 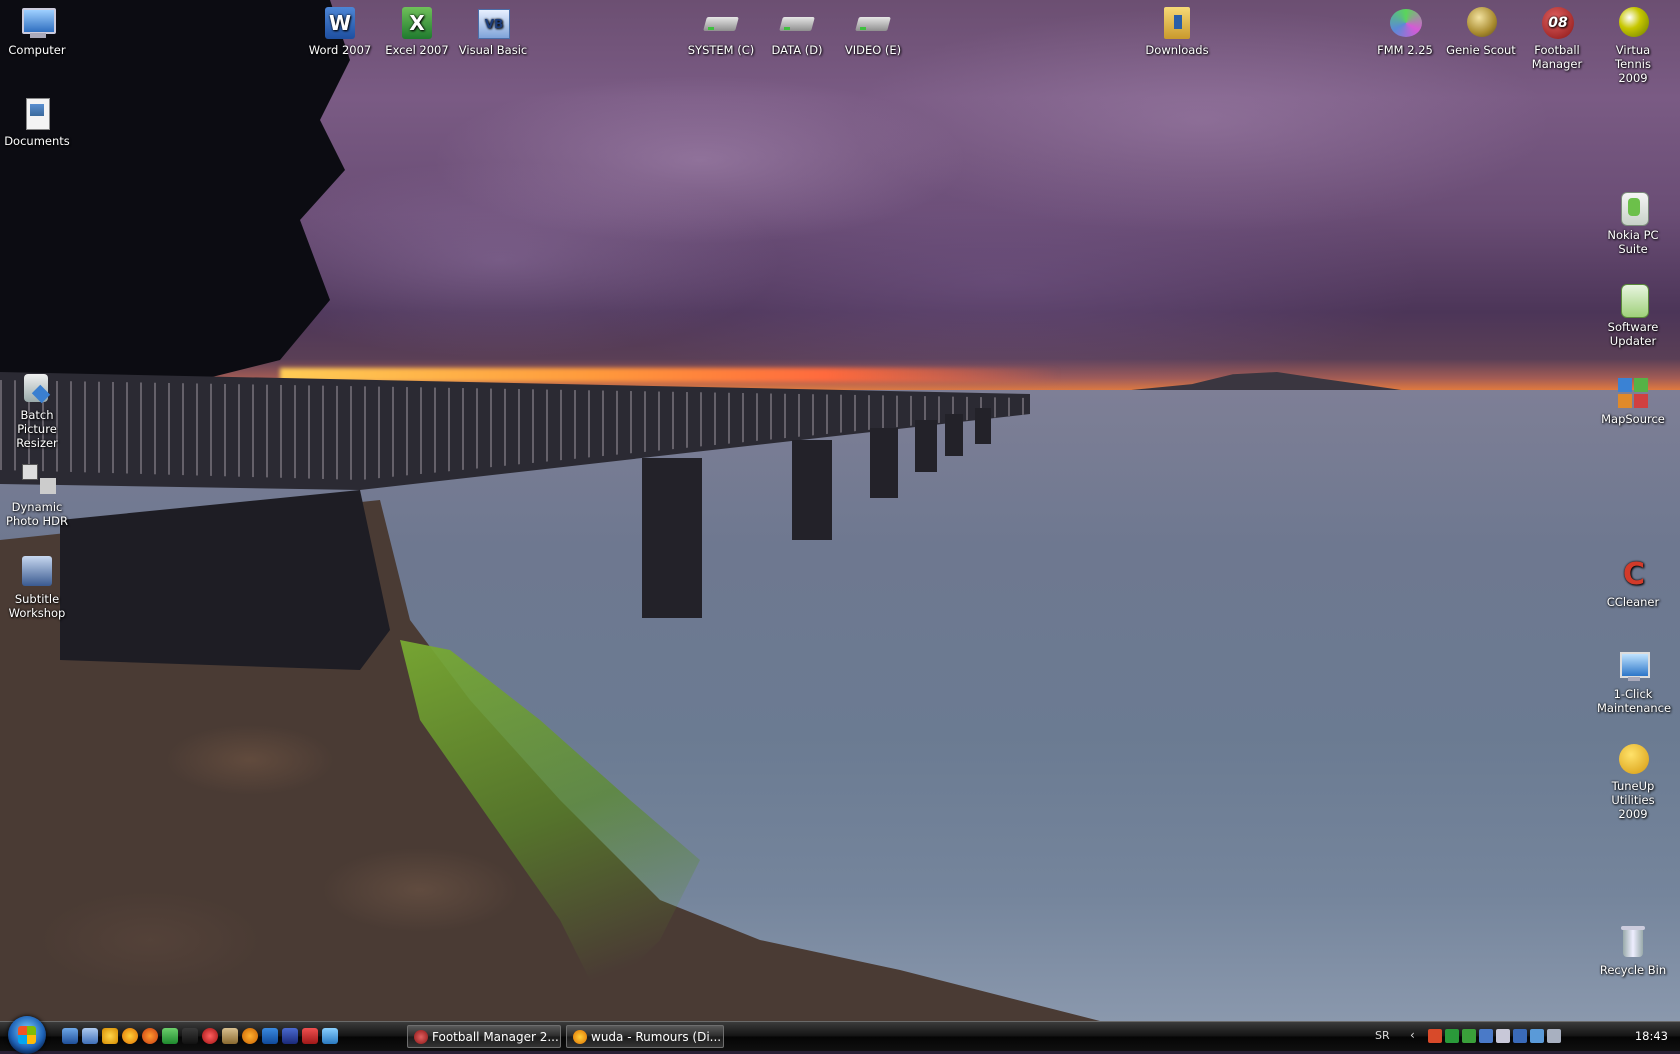 I want to click on desktop-icon-label: Documents, so click(x=37, y=141).